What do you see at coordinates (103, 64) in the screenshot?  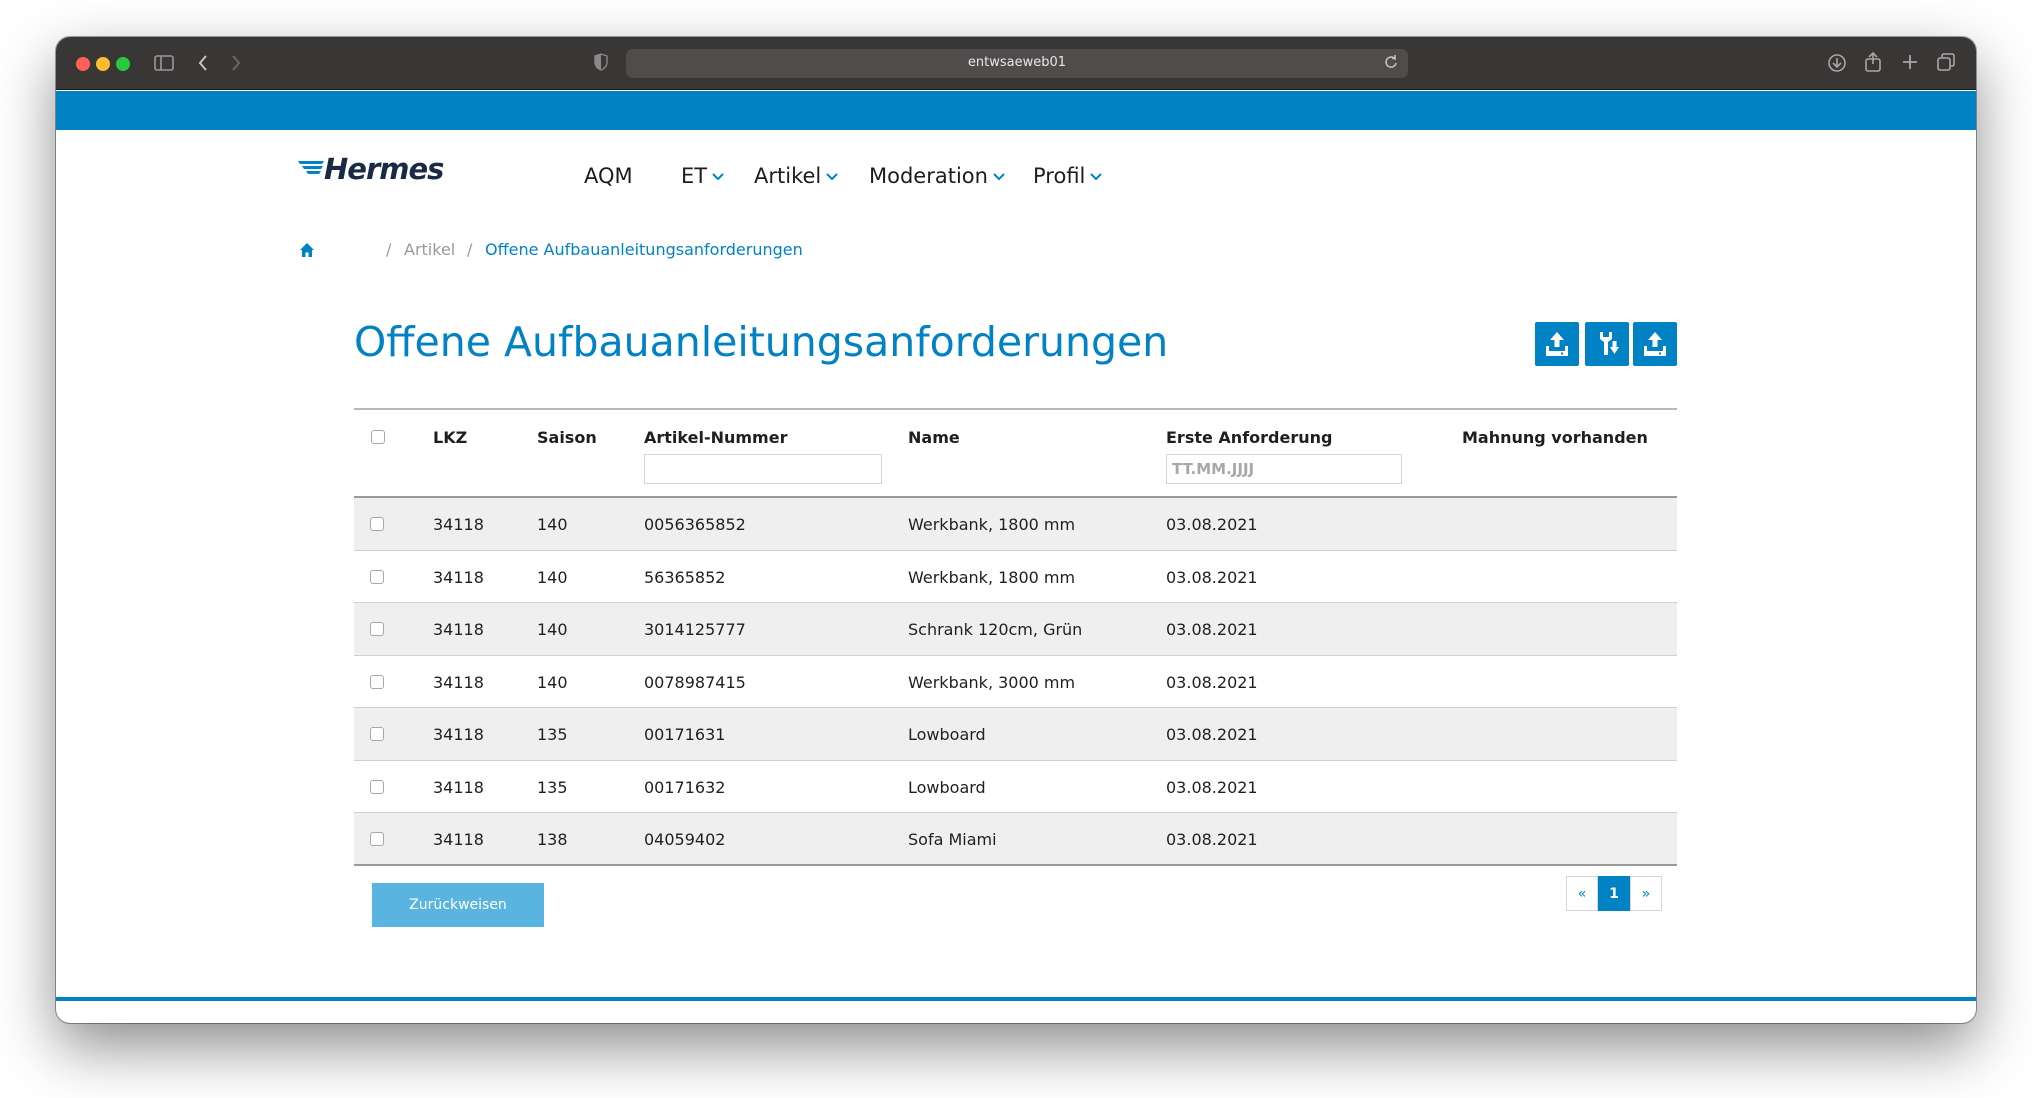 I see `minimize-window-button` at bounding box center [103, 64].